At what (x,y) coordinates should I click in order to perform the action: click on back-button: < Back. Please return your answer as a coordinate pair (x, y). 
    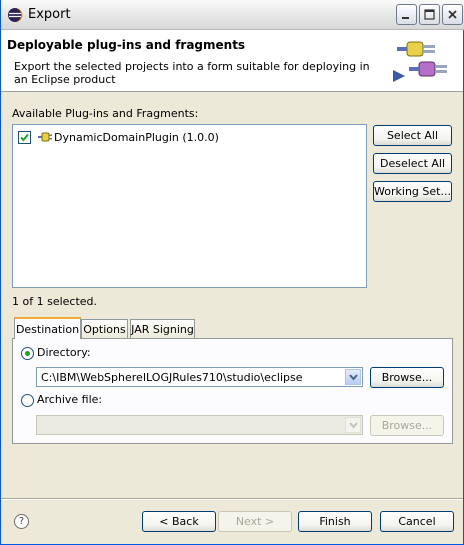
    Looking at the image, I should click on (179, 521).